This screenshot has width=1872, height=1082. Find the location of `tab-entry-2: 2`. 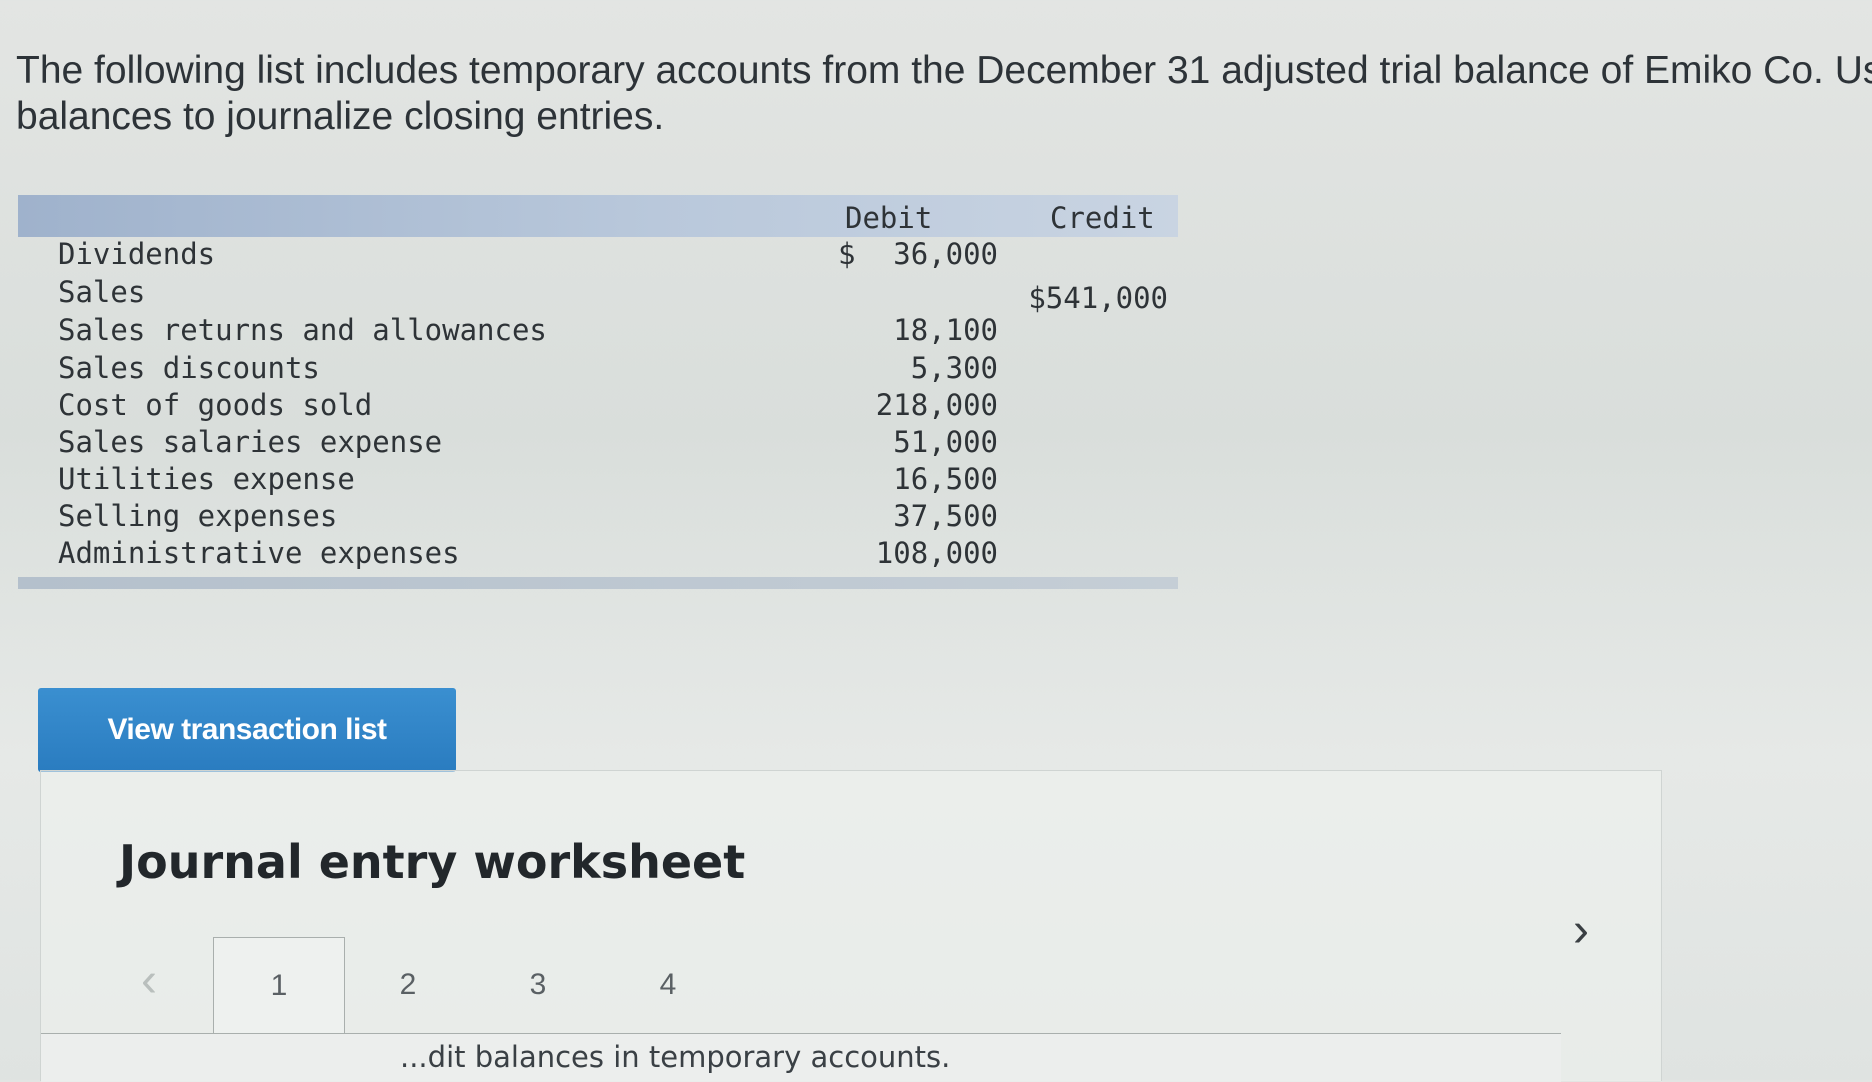

tab-entry-2: 2 is located at coordinates (408, 985).